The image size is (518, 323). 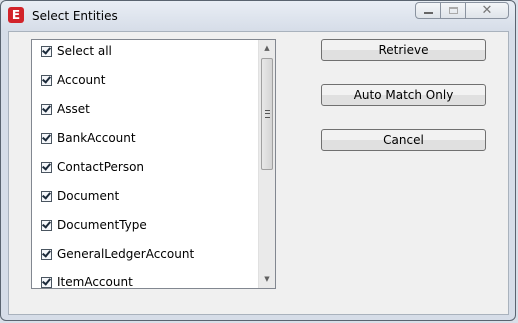 I want to click on title-bar: E Select Entities ✕, so click(x=258, y=16).